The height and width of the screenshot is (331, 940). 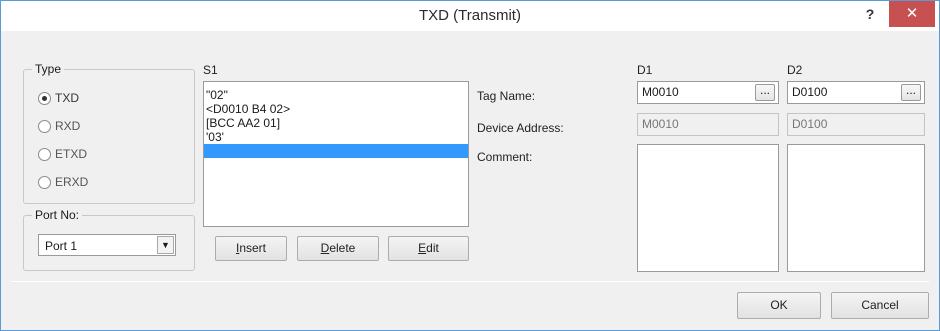 What do you see at coordinates (708, 208) in the screenshot?
I see `d1-comment-field` at bounding box center [708, 208].